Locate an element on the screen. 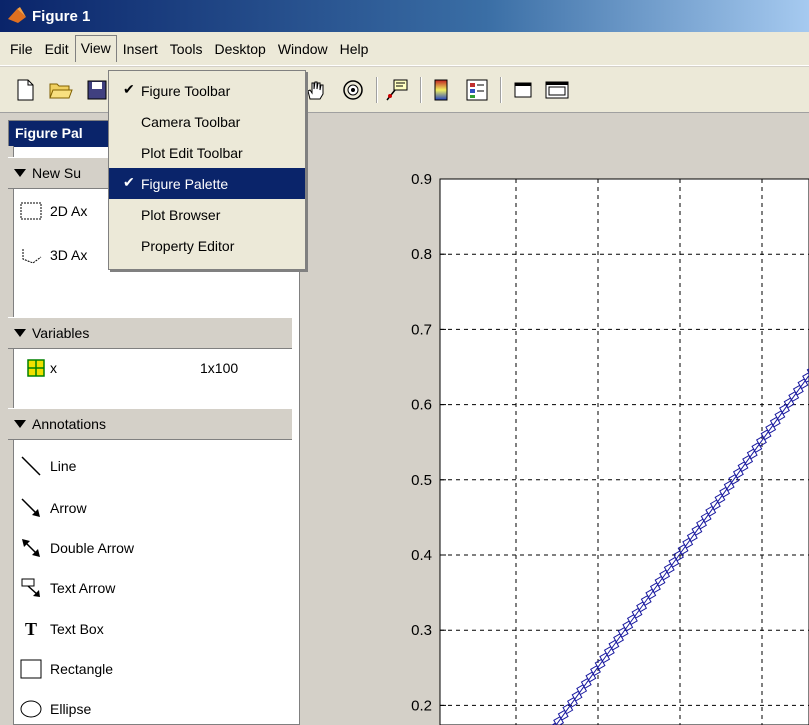  palette-item-label: 2D Ax is located at coordinates (69, 211).